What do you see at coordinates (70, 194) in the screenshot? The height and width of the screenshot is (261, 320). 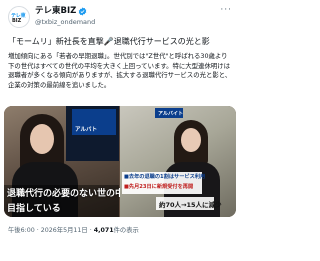 I see `caption-line-1: 退職代行の必要のない世の中を` at bounding box center [70, 194].